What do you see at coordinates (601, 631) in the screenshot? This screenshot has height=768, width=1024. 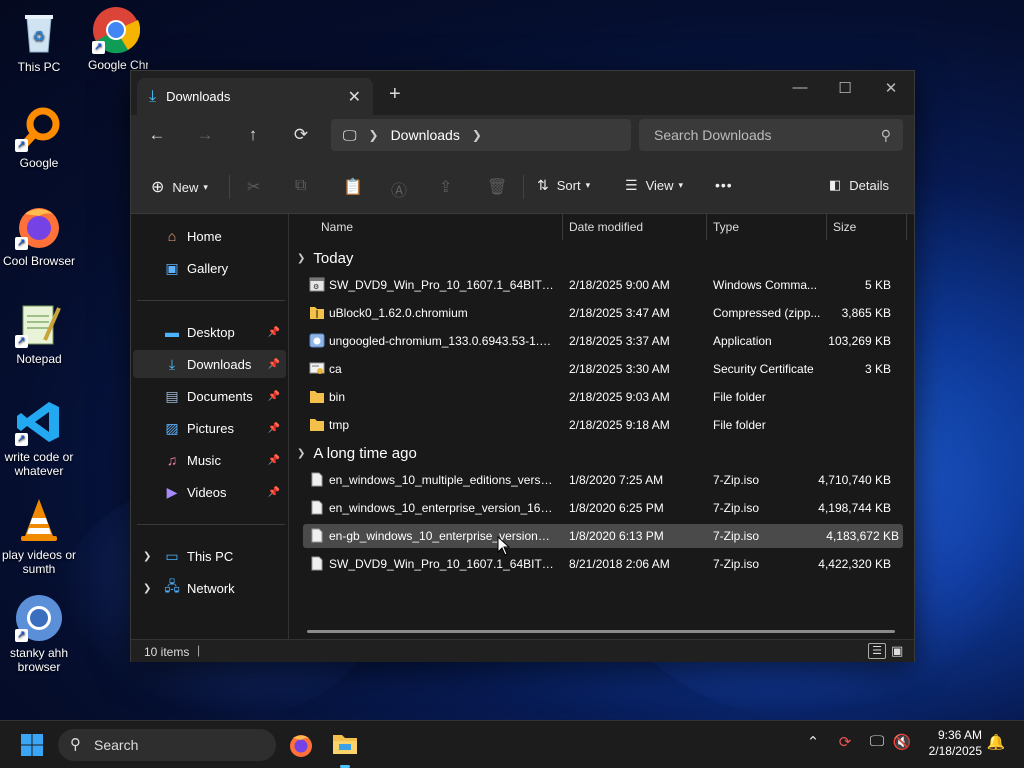 I see `horizontal-scrollbar` at bounding box center [601, 631].